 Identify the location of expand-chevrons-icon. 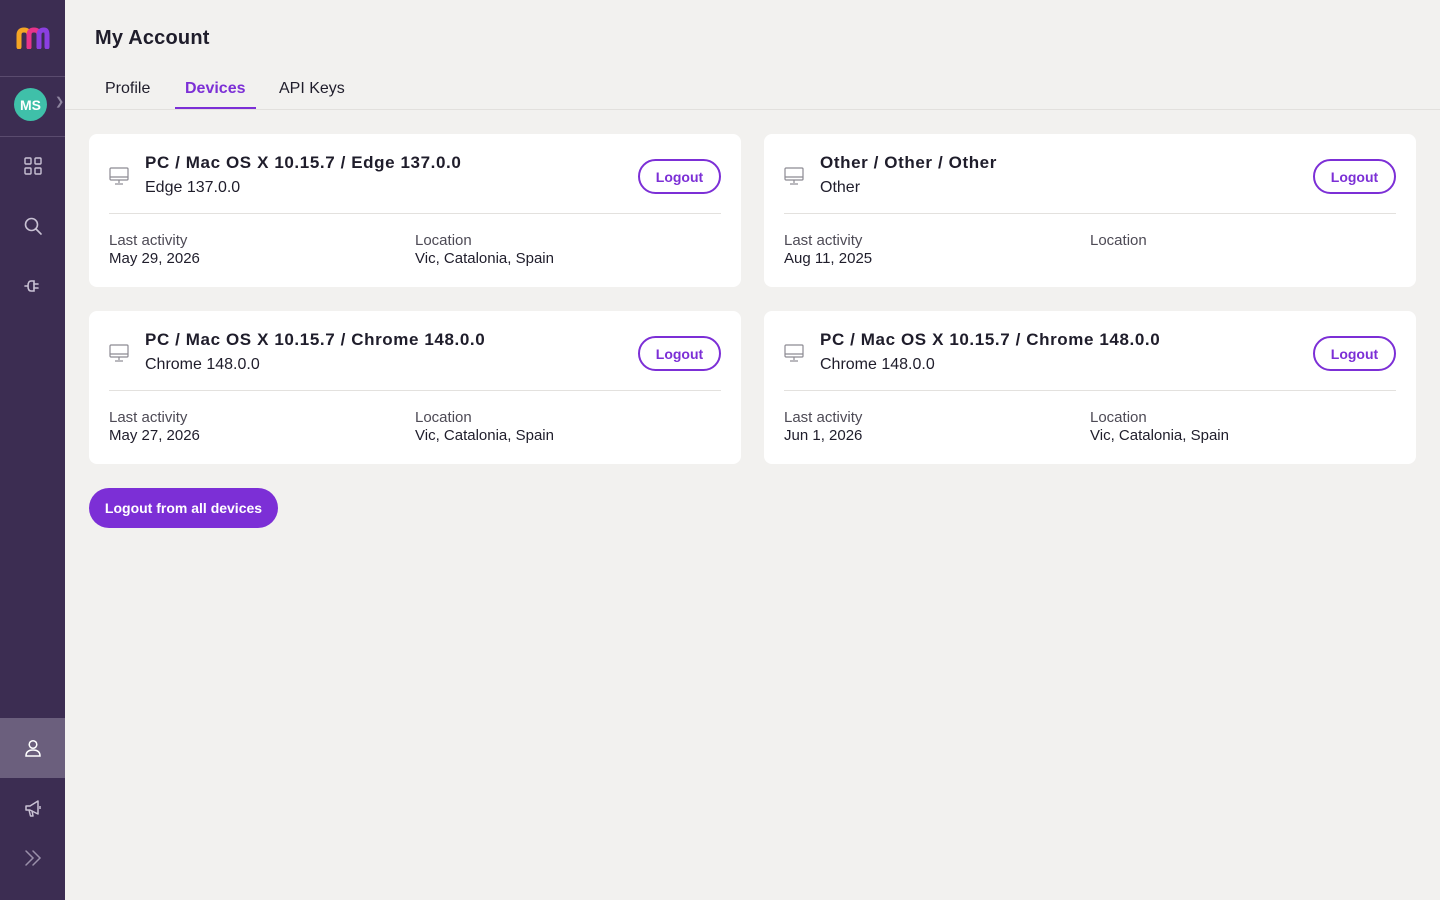
(32, 858).